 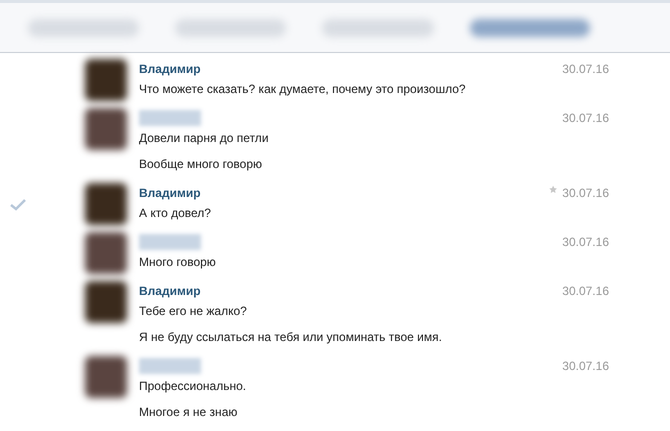 I want to click on star-icon, so click(x=553, y=189).